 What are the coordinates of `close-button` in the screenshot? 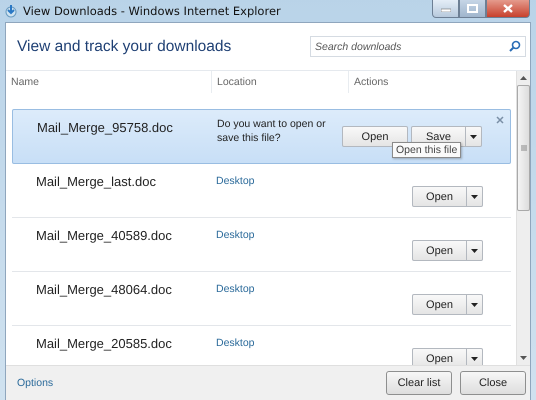 It's located at (508, 9).